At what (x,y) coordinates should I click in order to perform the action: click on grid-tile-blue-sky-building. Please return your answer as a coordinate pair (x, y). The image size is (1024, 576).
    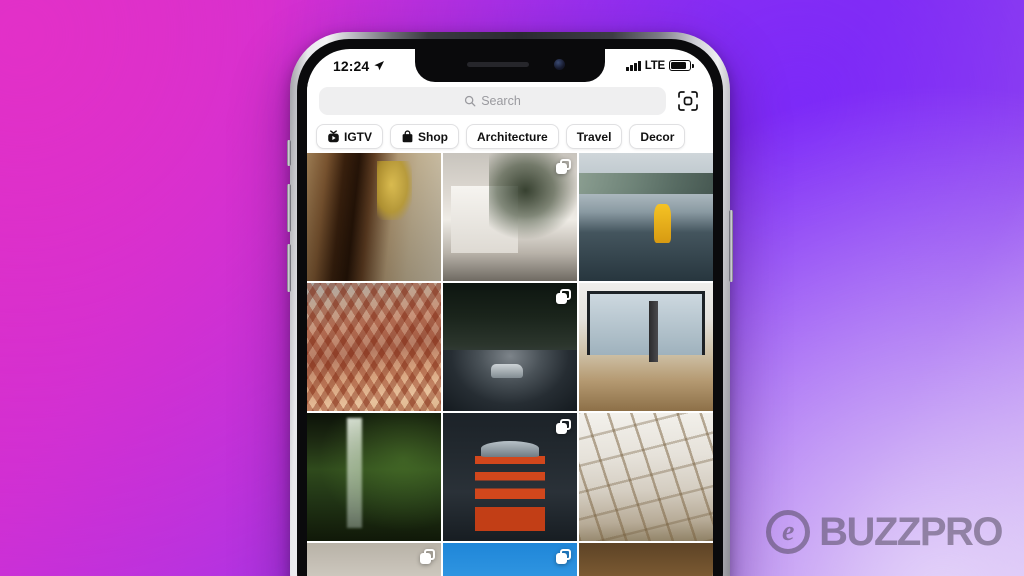
    Looking at the image, I should click on (510, 559).